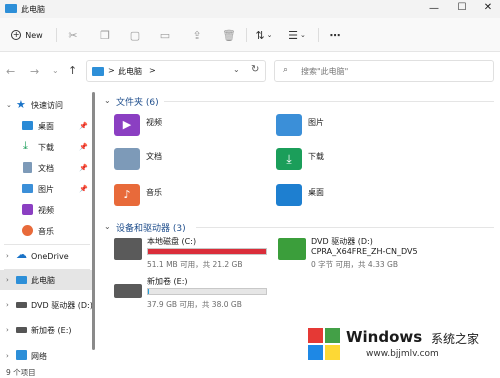  What do you see at coordinates (207, 291) in the screenshot?
I see `drive-usage-bar` at bounding box center [207, 291].